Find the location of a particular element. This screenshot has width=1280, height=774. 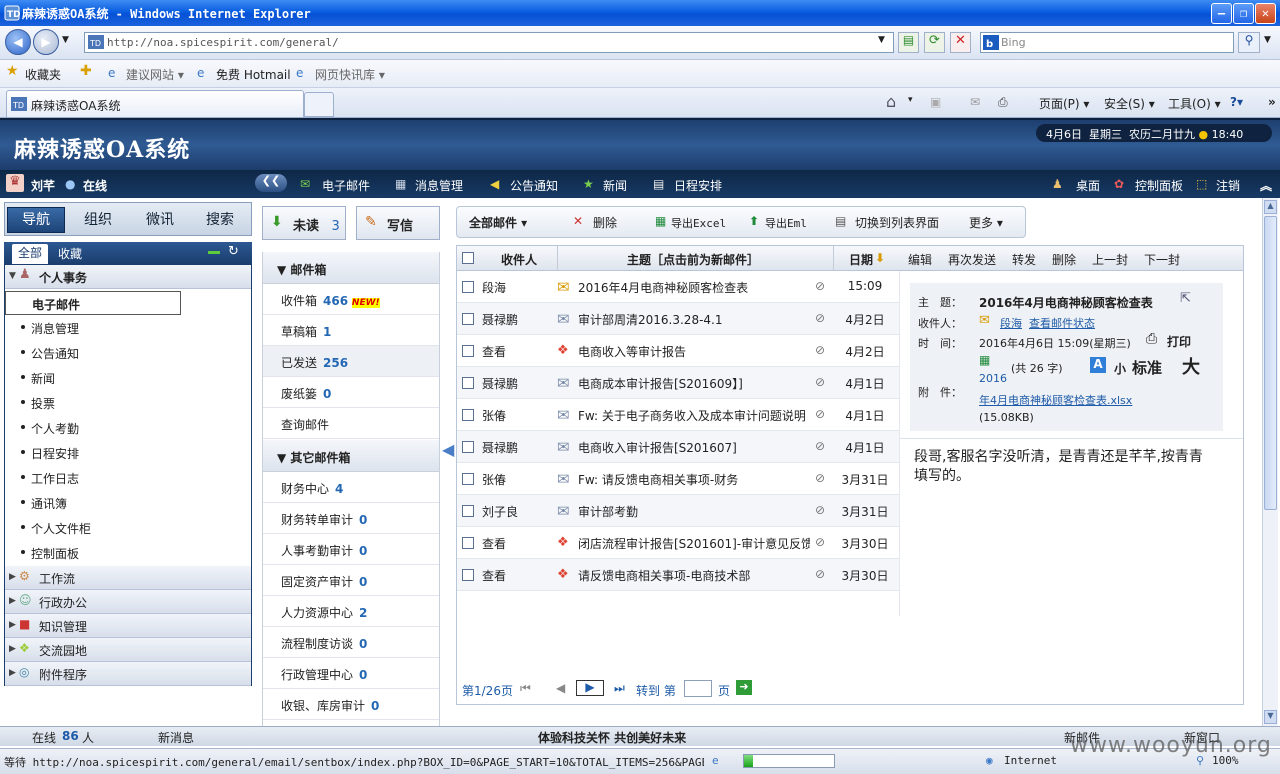

subtab-all: 全部 is located at coordinates (30, 254).